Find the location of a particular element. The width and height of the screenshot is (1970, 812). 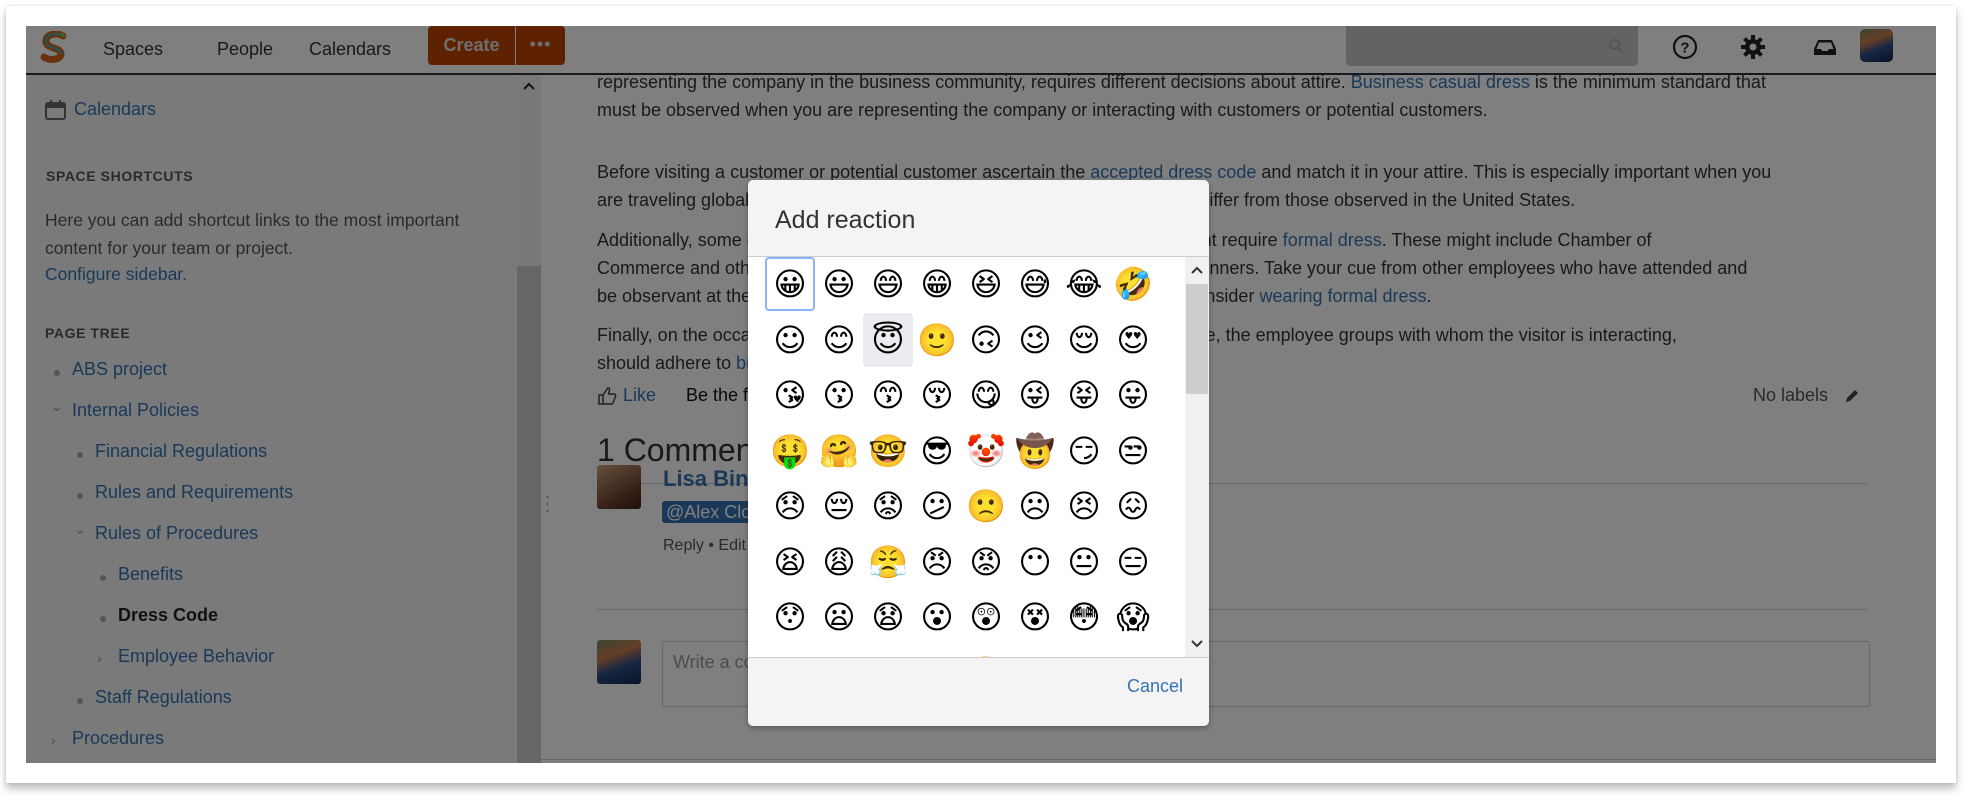

emoji-disappointed: 😞 is located at coordinates (790, 506).